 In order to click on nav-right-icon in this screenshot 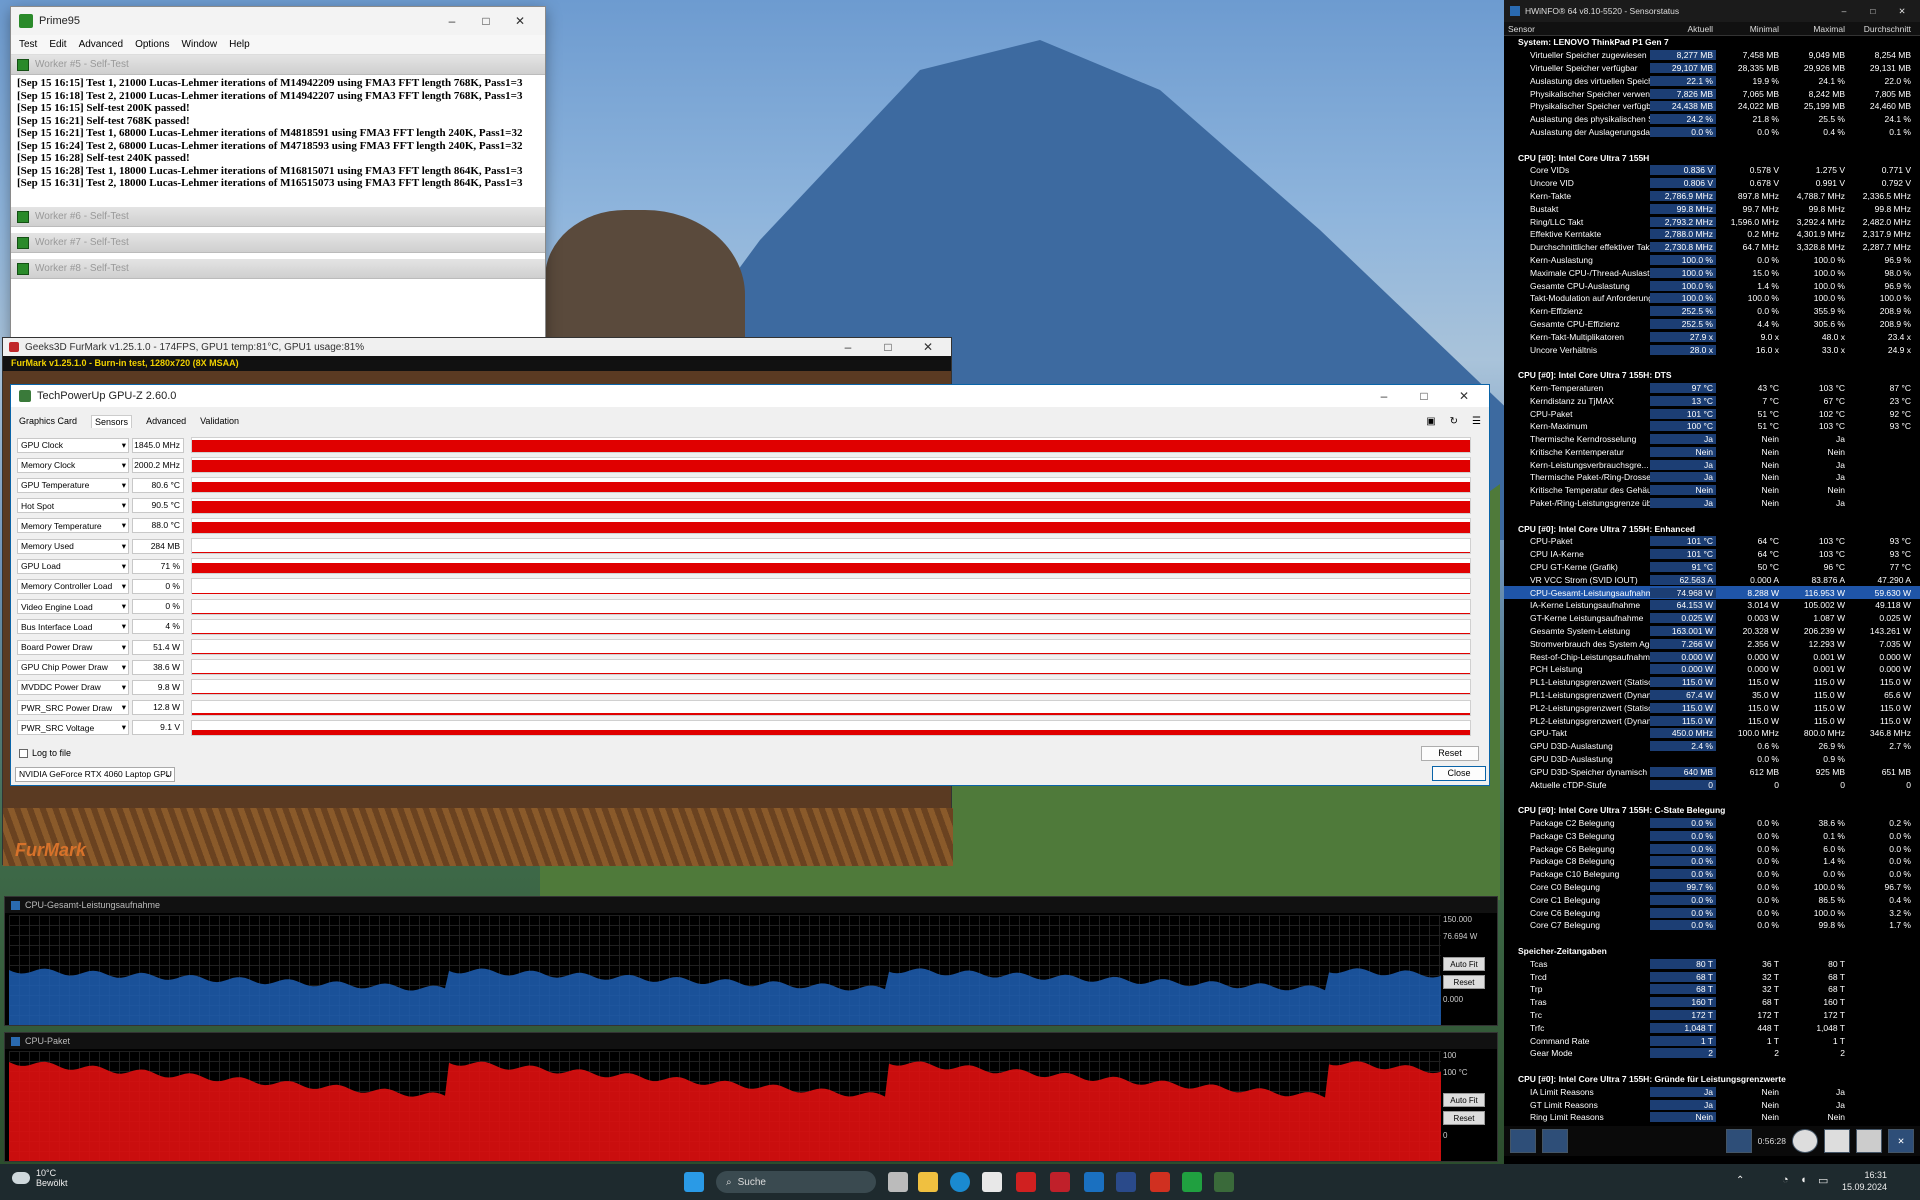, I will do `click(1555, 1141)`.